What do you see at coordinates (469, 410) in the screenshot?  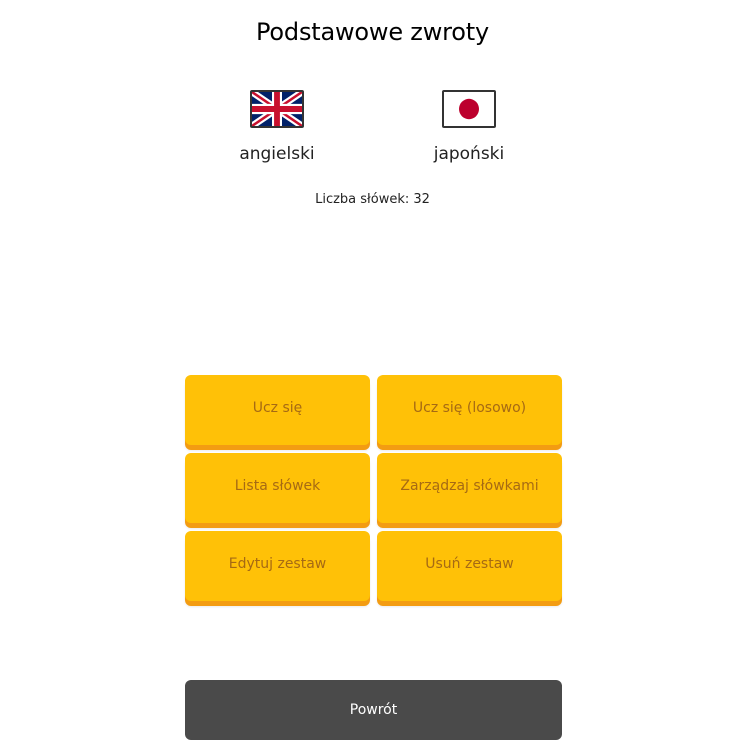 I see `learn-random-button: Ucz się (losowo)` at bounding box center [469, 410].